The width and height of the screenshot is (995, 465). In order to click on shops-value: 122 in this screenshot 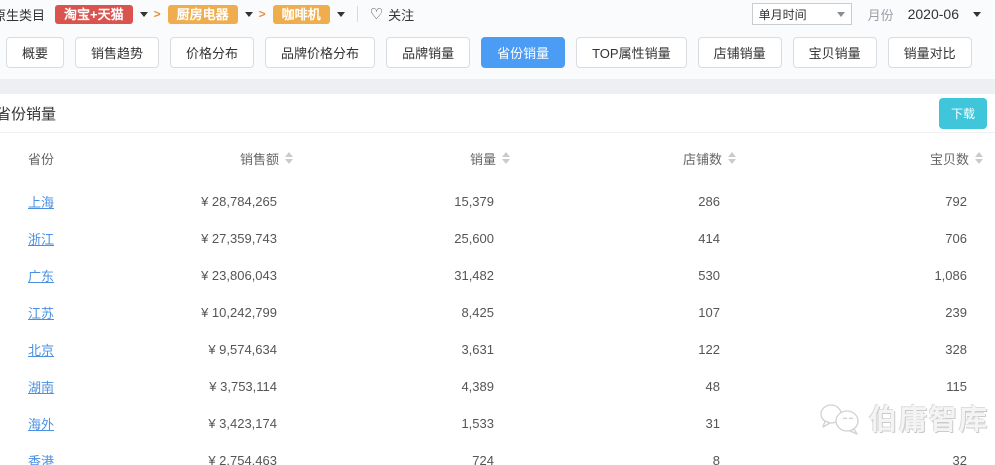, I will do `click(709, 349)`.